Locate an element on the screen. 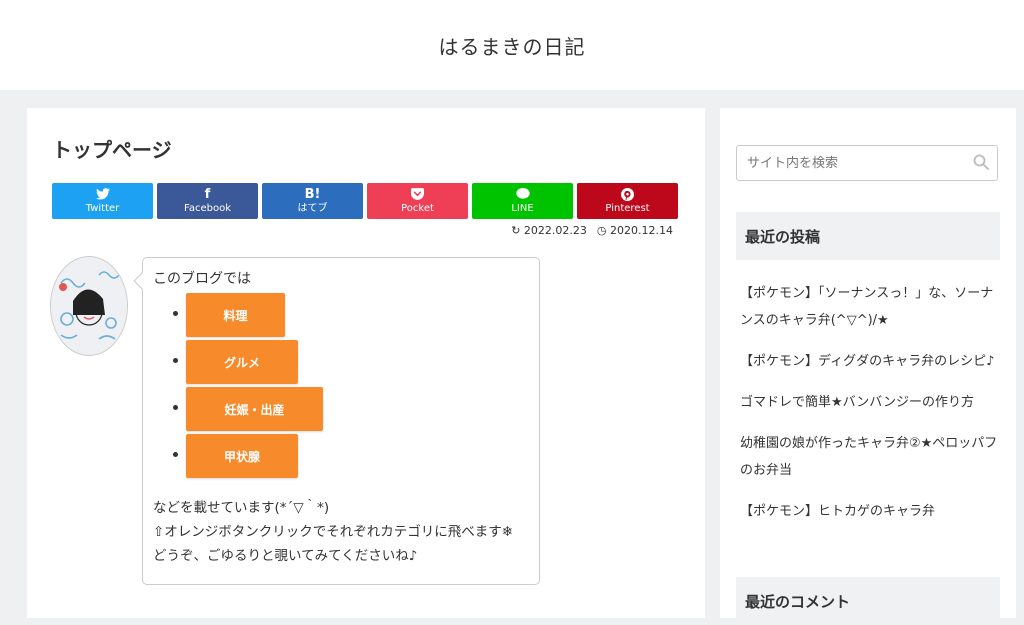  message-line: などを載せています(*´▽｀*) is located at coordinates (241, 508).